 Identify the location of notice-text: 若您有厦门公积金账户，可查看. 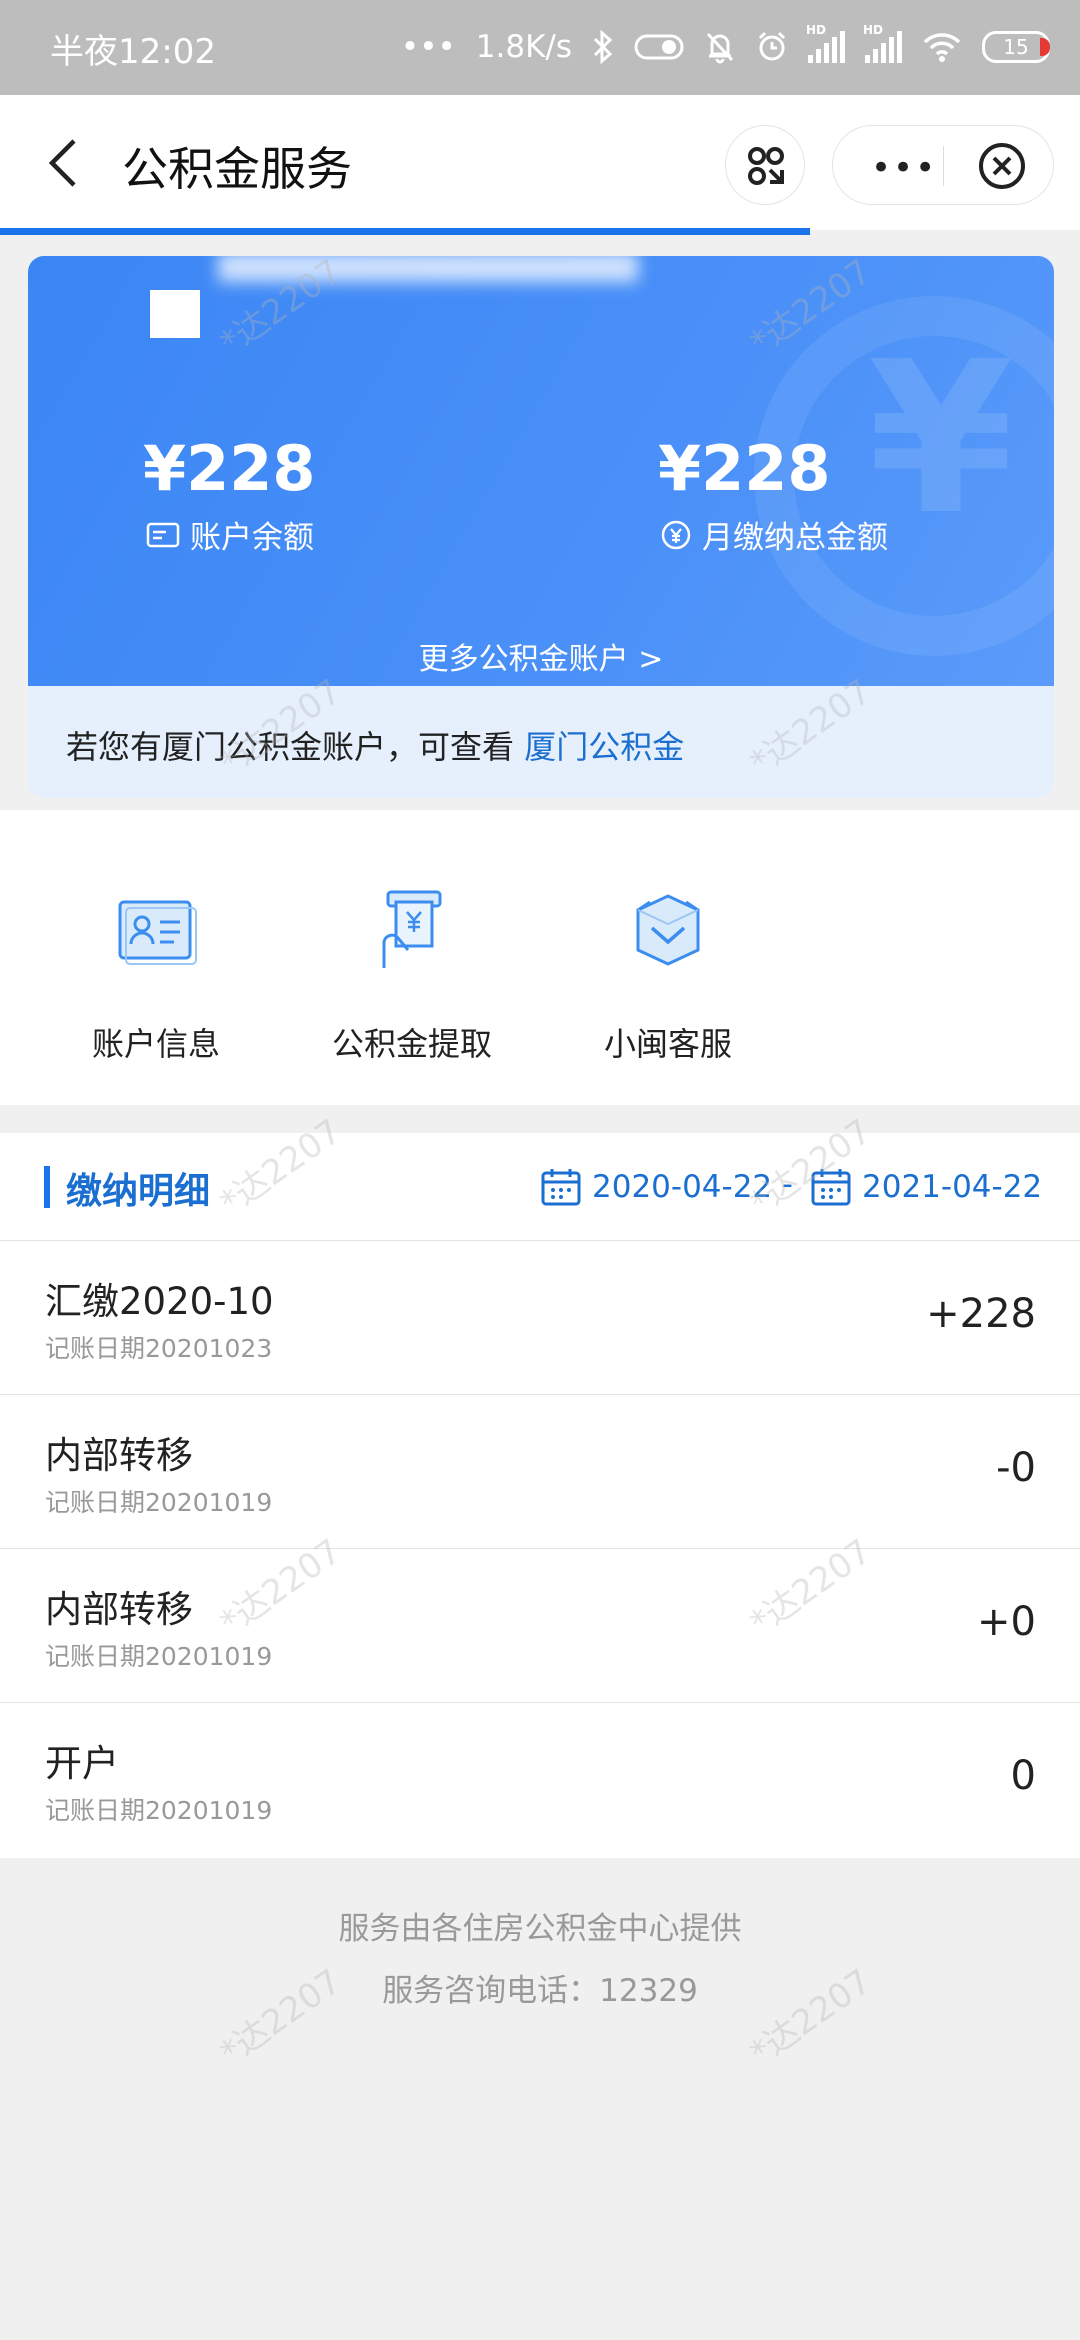
(290, 747).